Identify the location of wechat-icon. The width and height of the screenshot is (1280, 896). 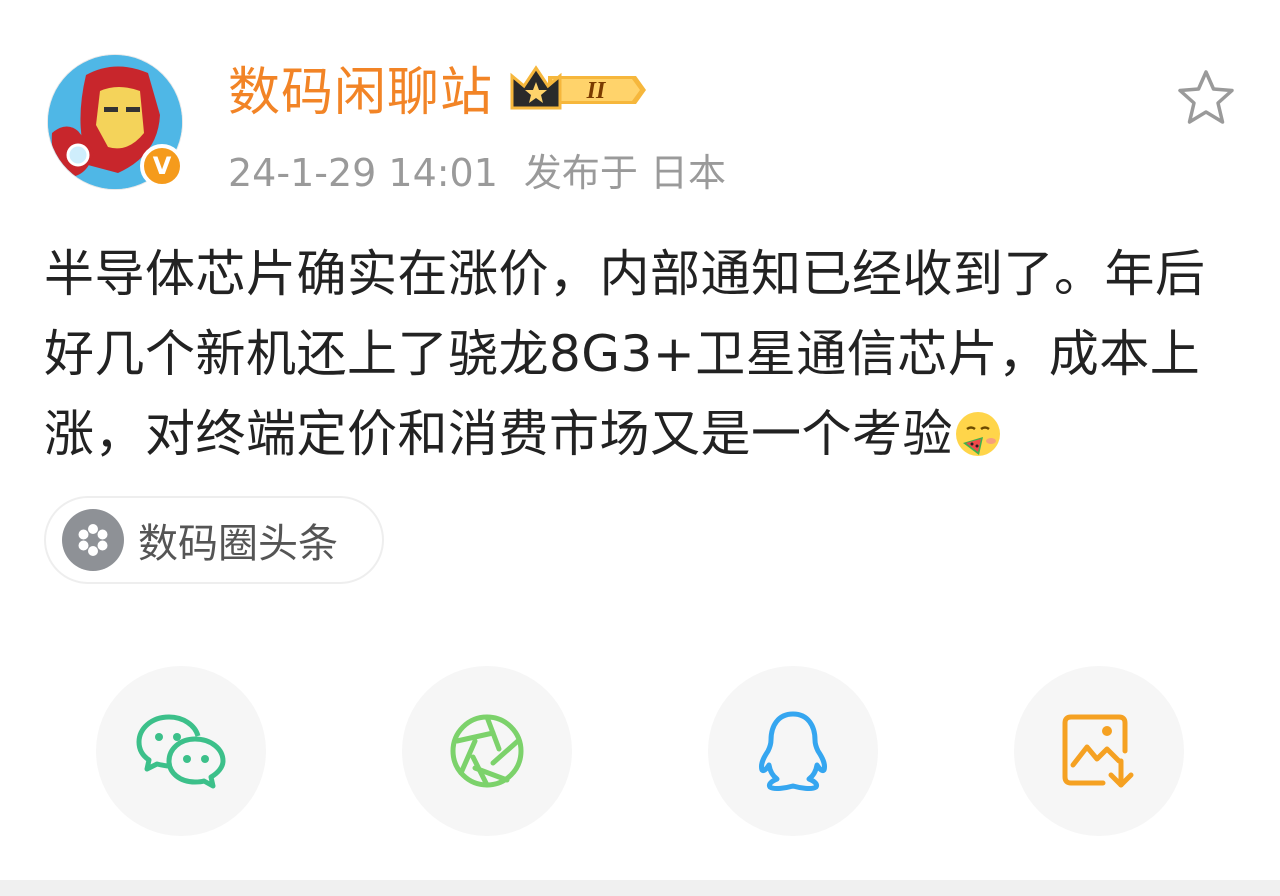
(181, 751).